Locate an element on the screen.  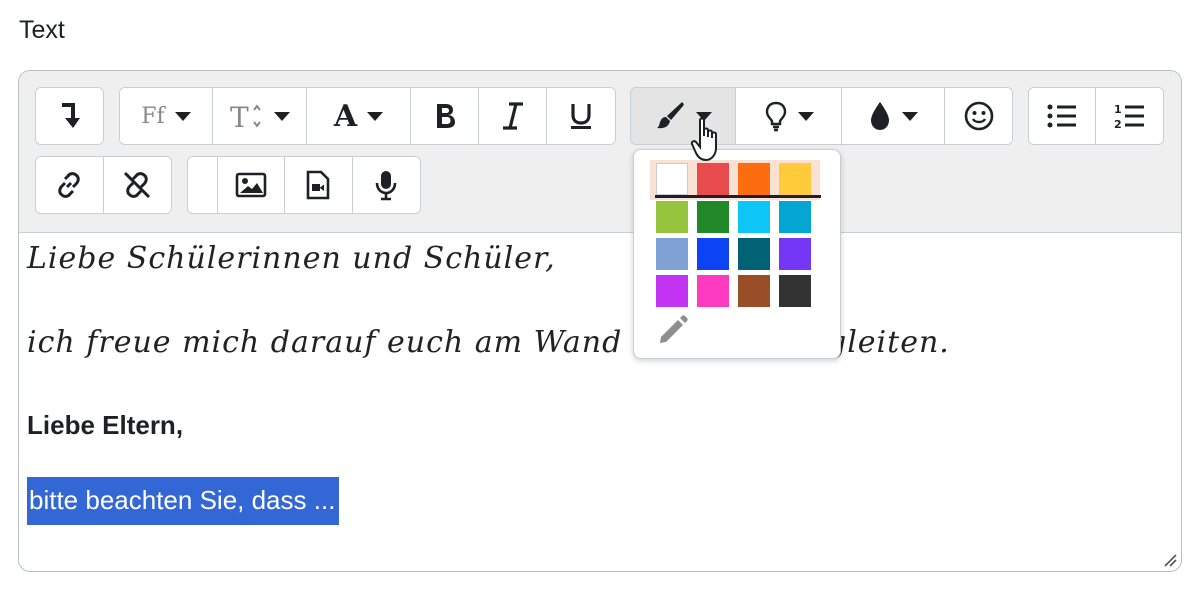
unordered-list-button is located at coordinates (1062, 116).